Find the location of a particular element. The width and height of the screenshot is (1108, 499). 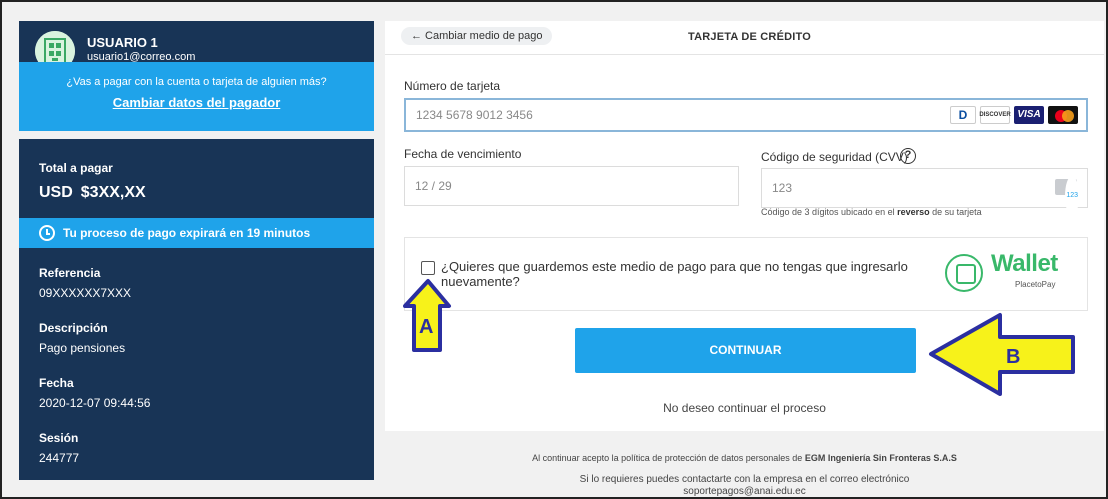

page-title: TARJETA DE CRÉDITO is located at coordinates (749, 37).